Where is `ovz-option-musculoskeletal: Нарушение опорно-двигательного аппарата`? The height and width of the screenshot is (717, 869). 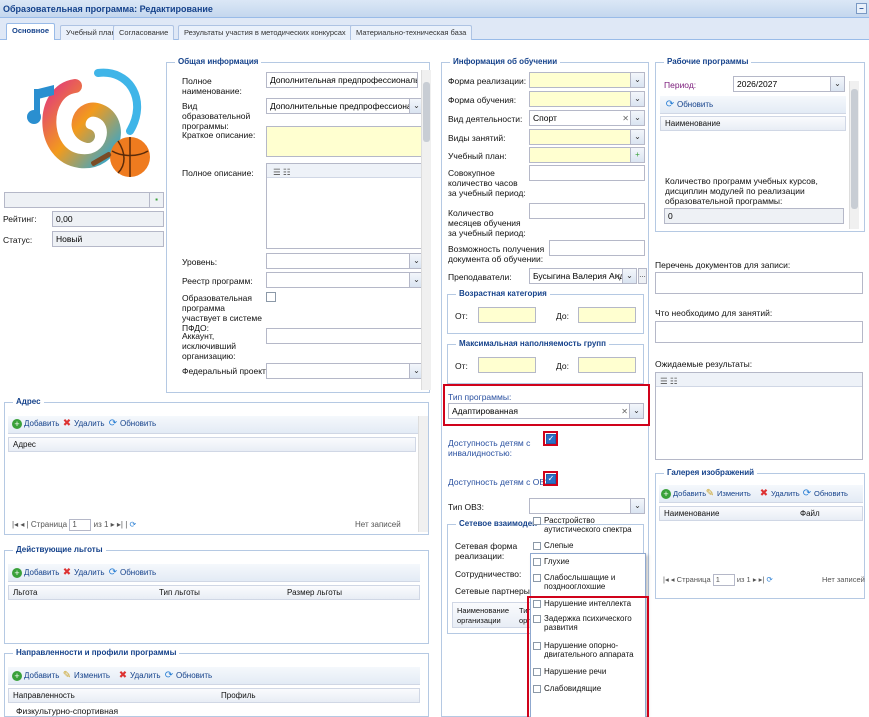
ovz-option-musculoskeletal: Нарушение опорно-двигательного аппарата is located at coordinates (588, 651).